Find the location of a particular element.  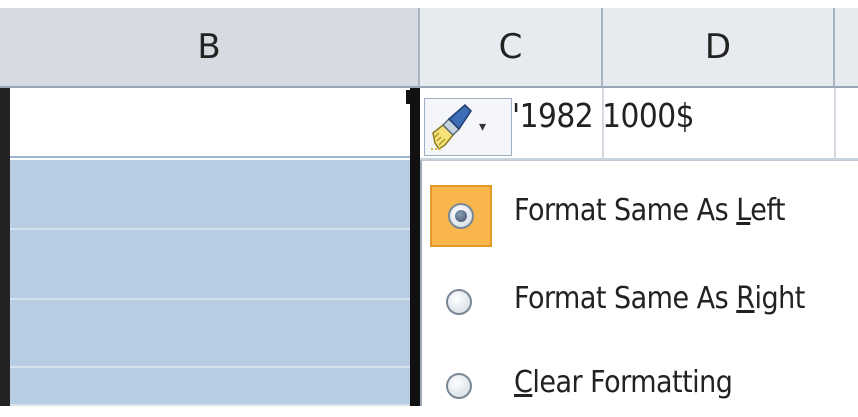

insert-options-button: ▾ is located at coordinates (468, 127).